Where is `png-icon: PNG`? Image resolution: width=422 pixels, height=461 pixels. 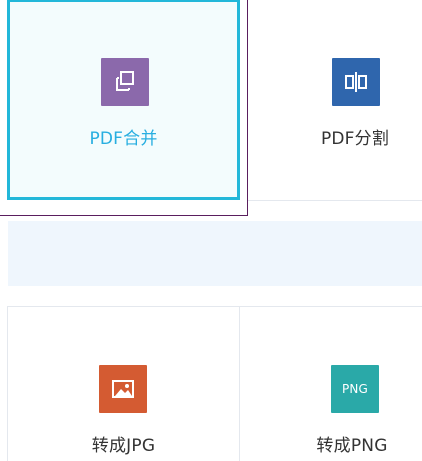
png-icon: PNG is located at coordinates (355, 389).